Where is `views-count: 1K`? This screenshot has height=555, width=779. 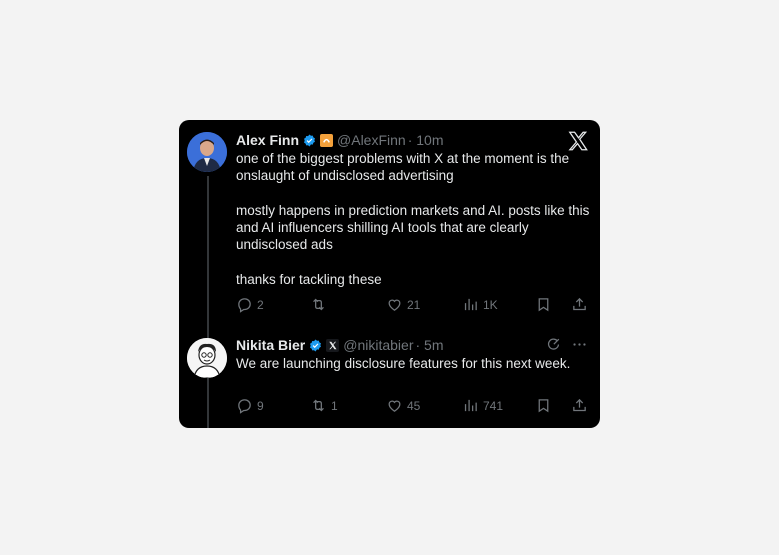 views-count: 1K is located at coordinates (490, 304).